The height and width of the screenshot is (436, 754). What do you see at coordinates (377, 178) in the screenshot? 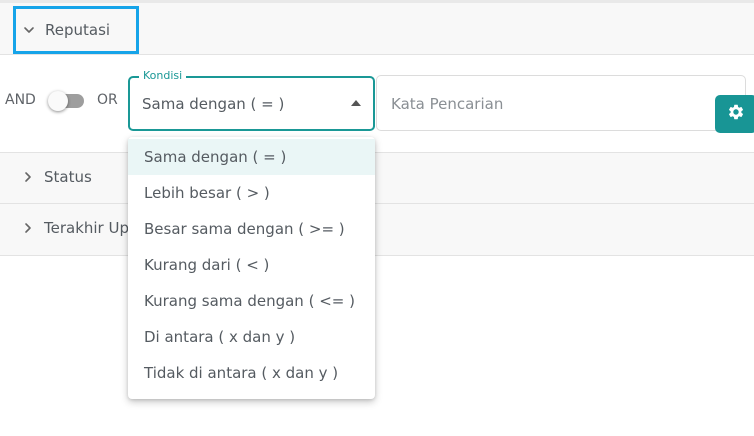
I see `section-status: Status` at bounding box center [377, 178].